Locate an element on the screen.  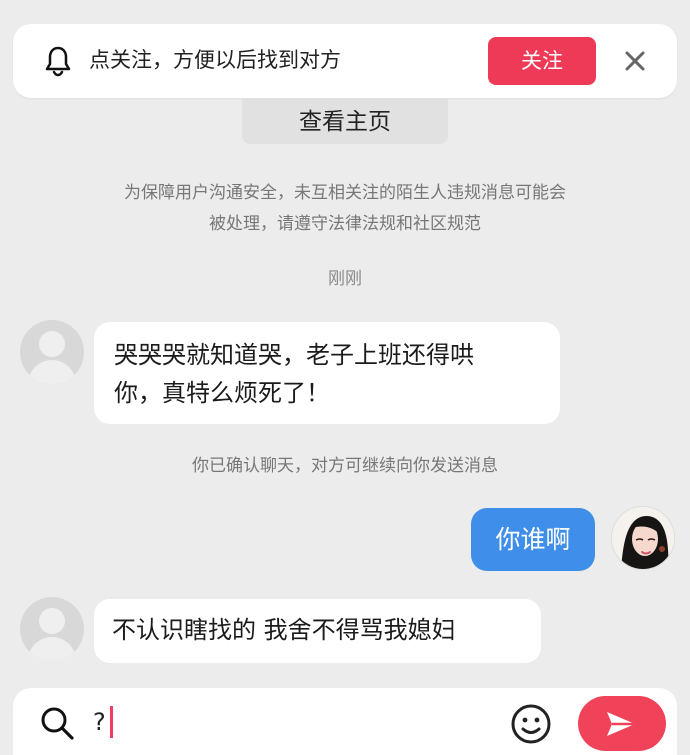
send-button is located at coordinates (622, 723).